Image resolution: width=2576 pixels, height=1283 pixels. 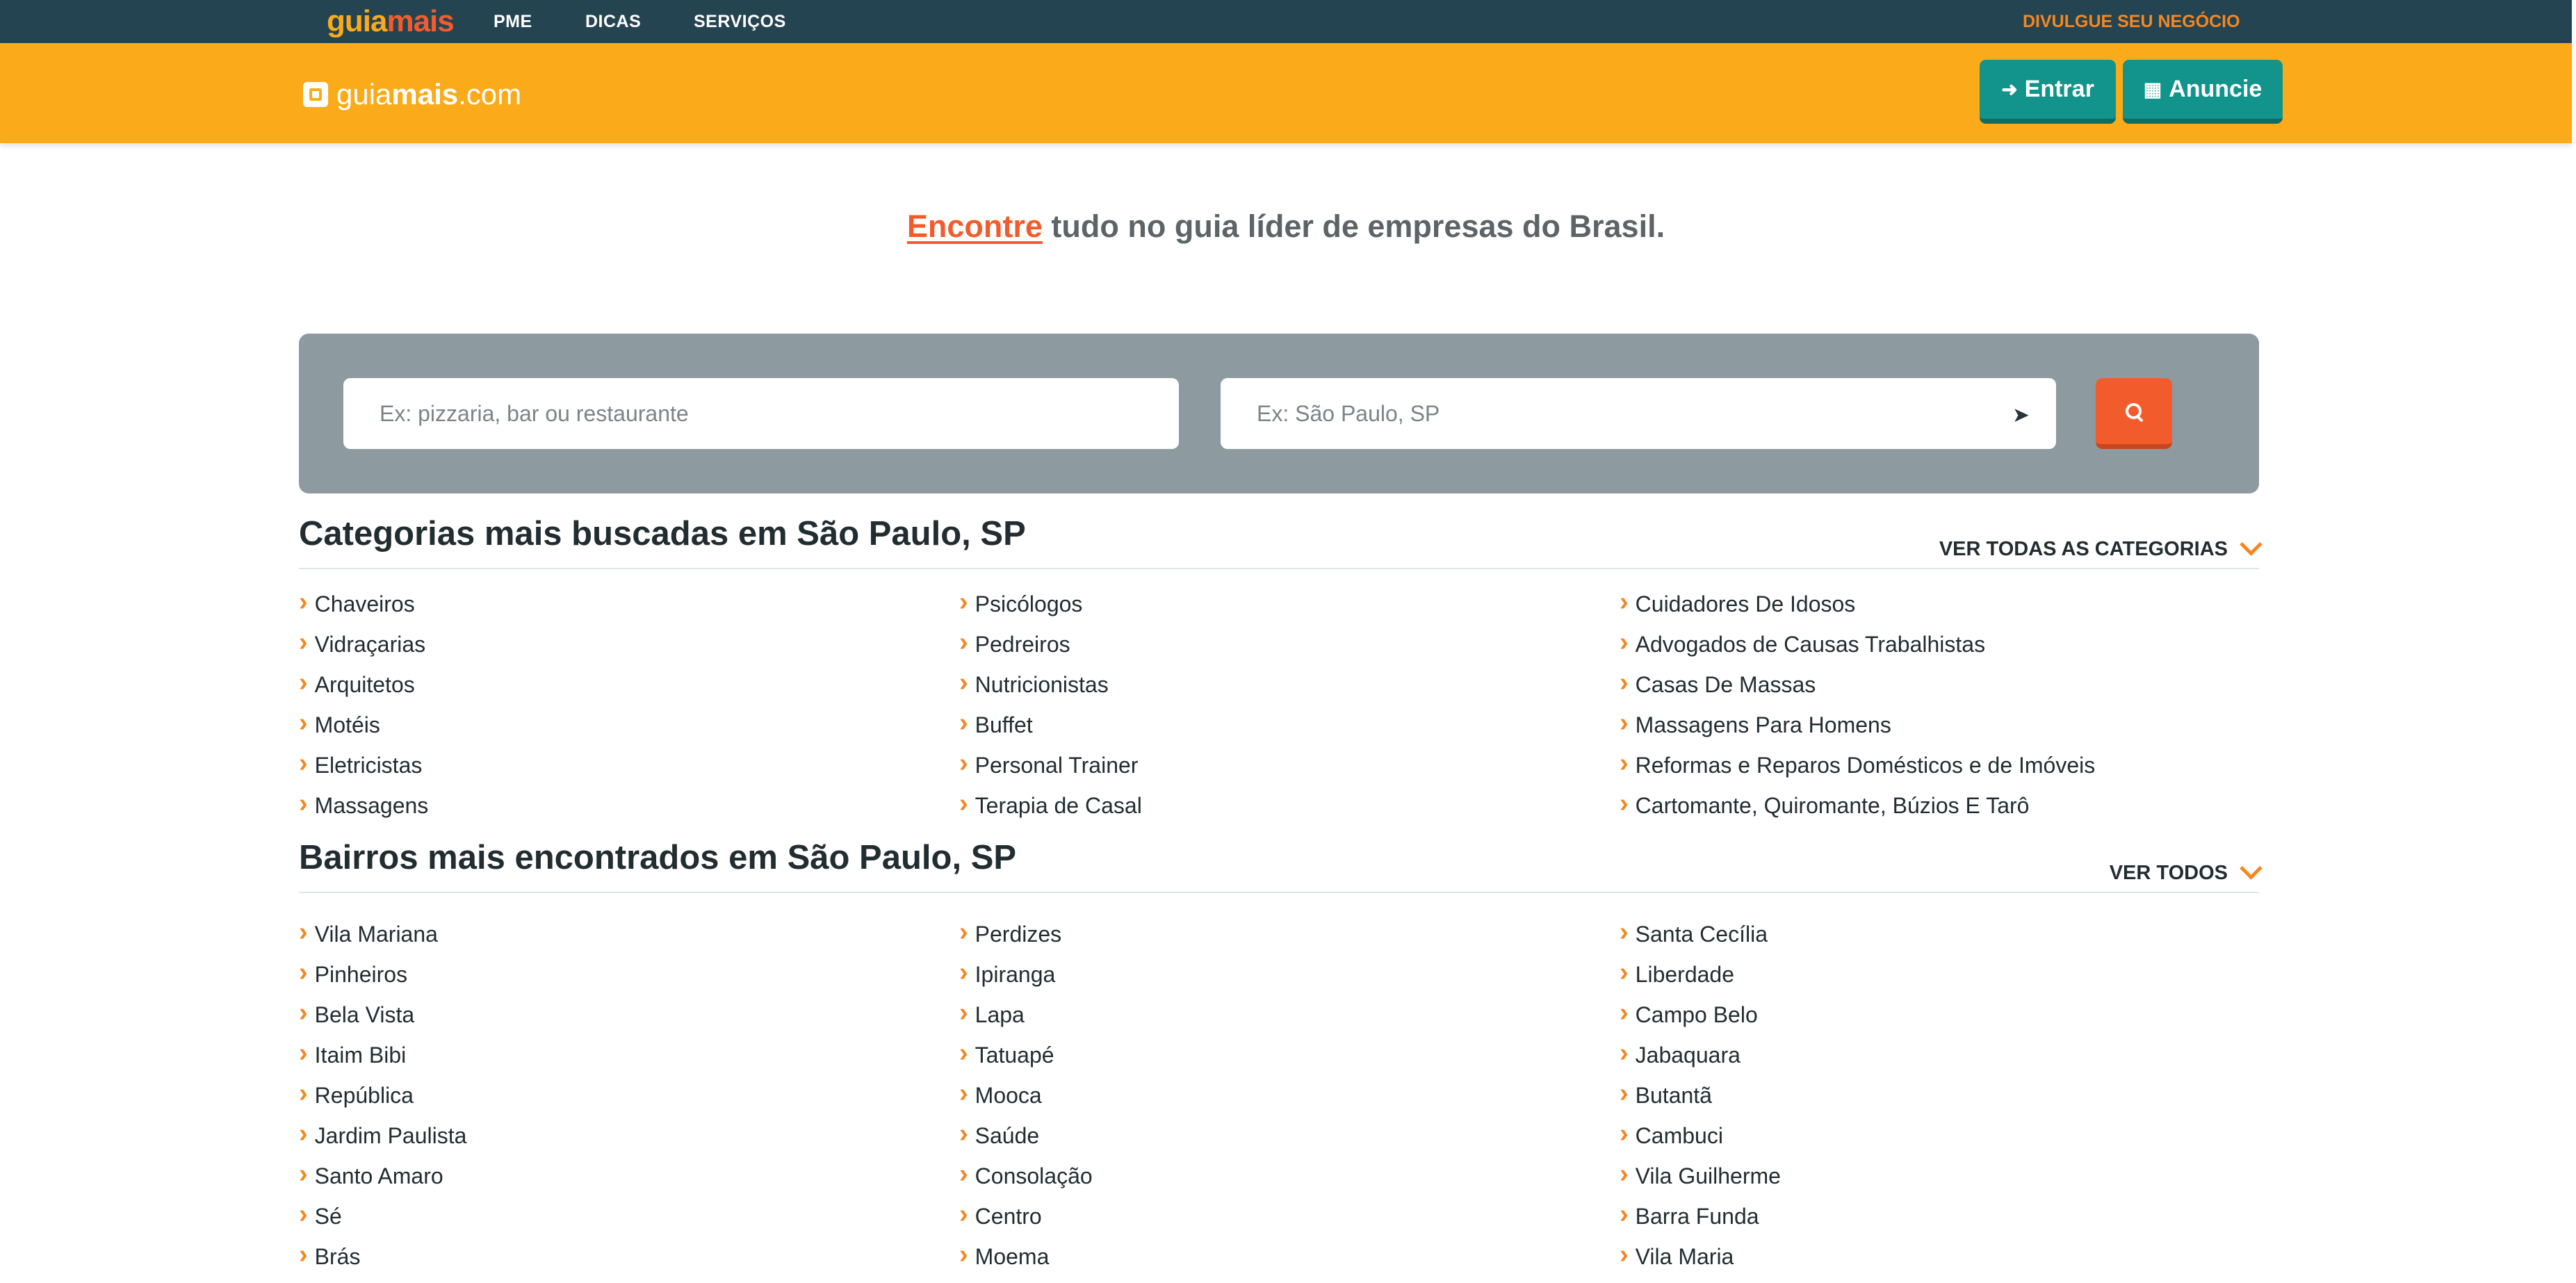 What do you see at coordinates (740, 22) in the screenshot?
I see `nav-item-servicos: SERVIÇOS` at bounding box center [740, 22].